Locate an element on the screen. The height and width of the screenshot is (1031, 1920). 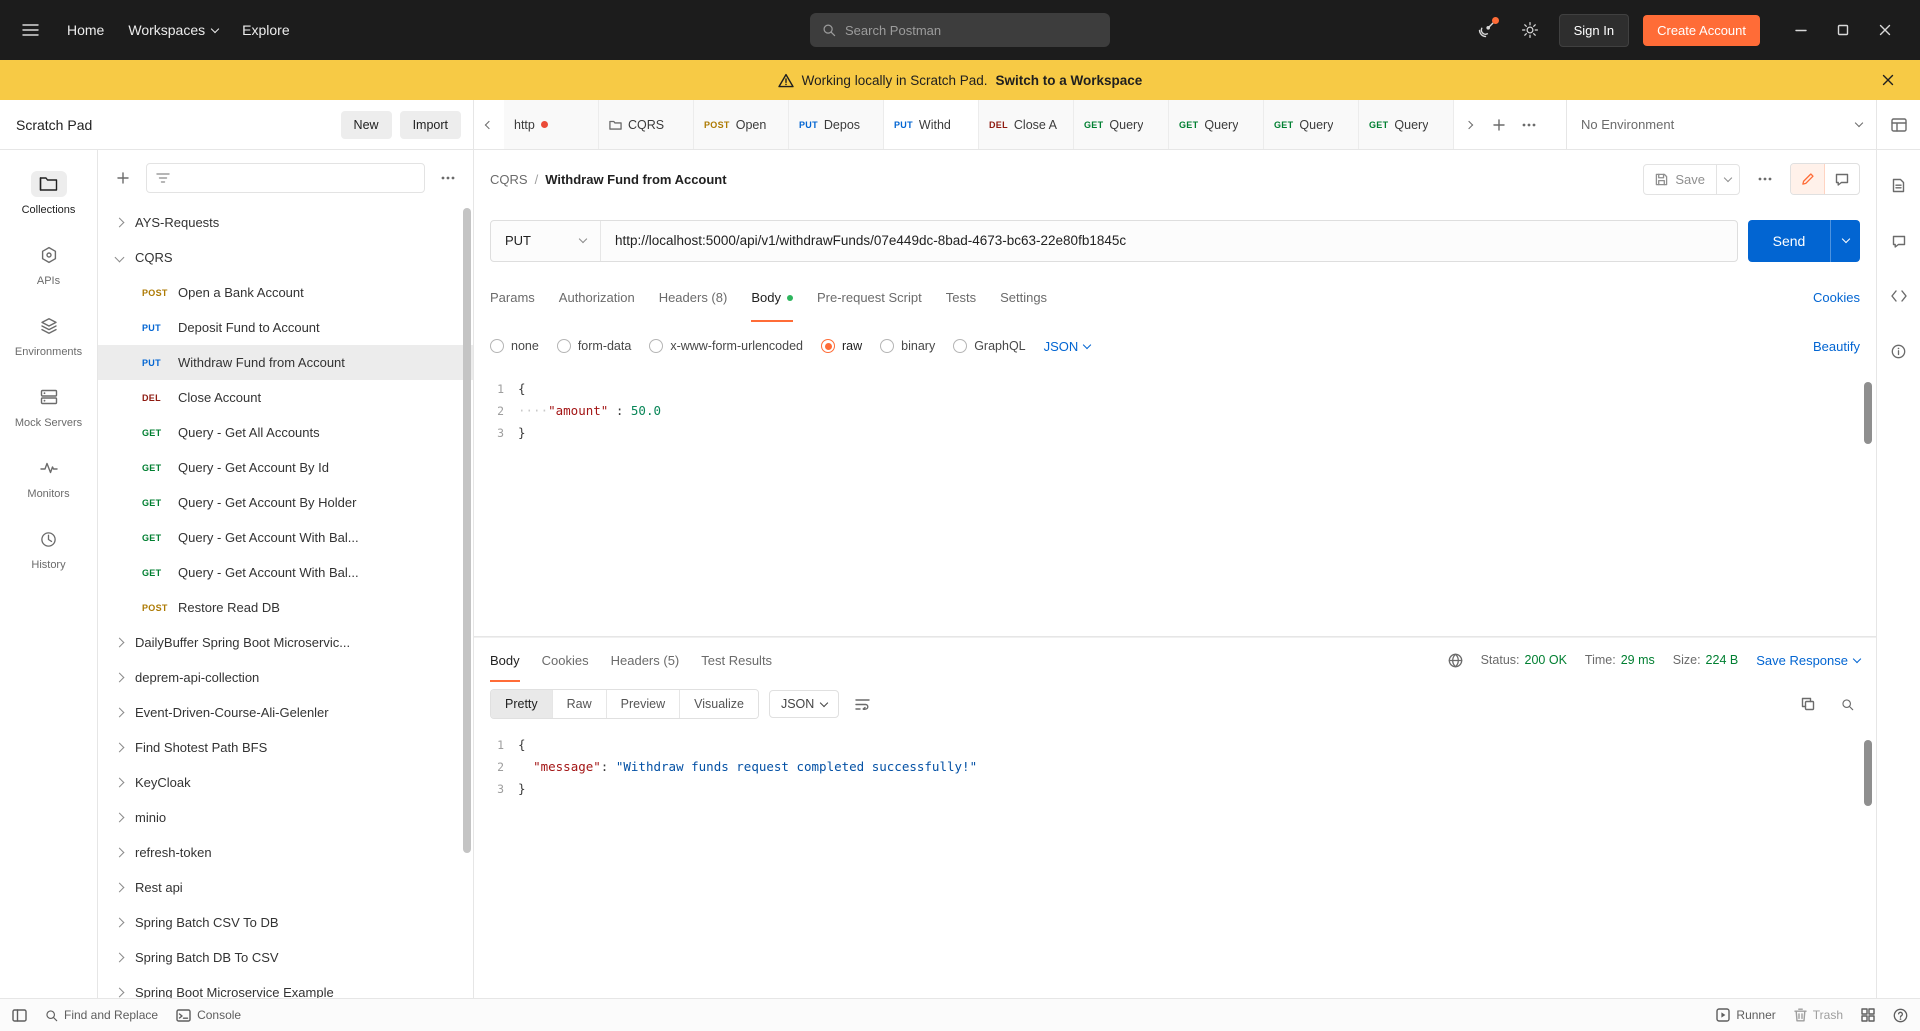
request-withdraw-fund-from-account: PUT Withdraw Fund from Account is located at coordinates (285, 362).